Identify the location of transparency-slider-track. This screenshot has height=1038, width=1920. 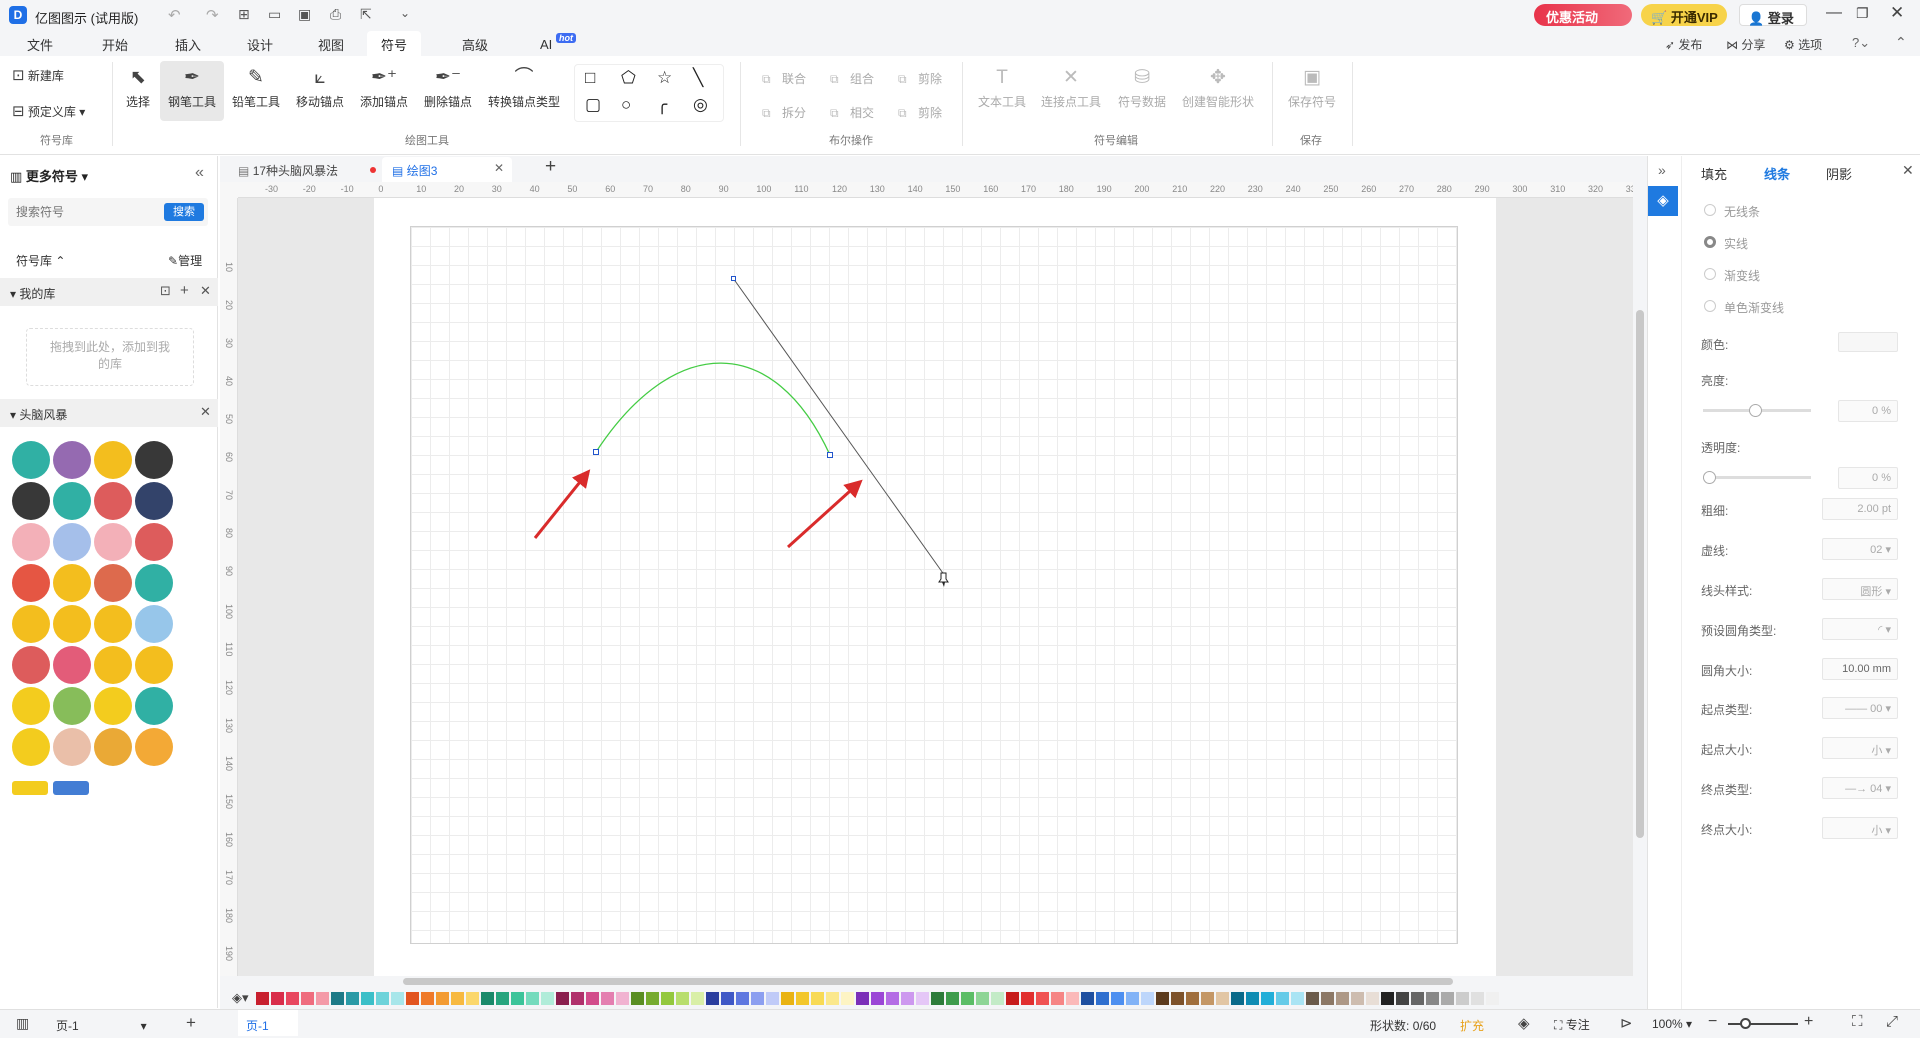
(1757, 477).